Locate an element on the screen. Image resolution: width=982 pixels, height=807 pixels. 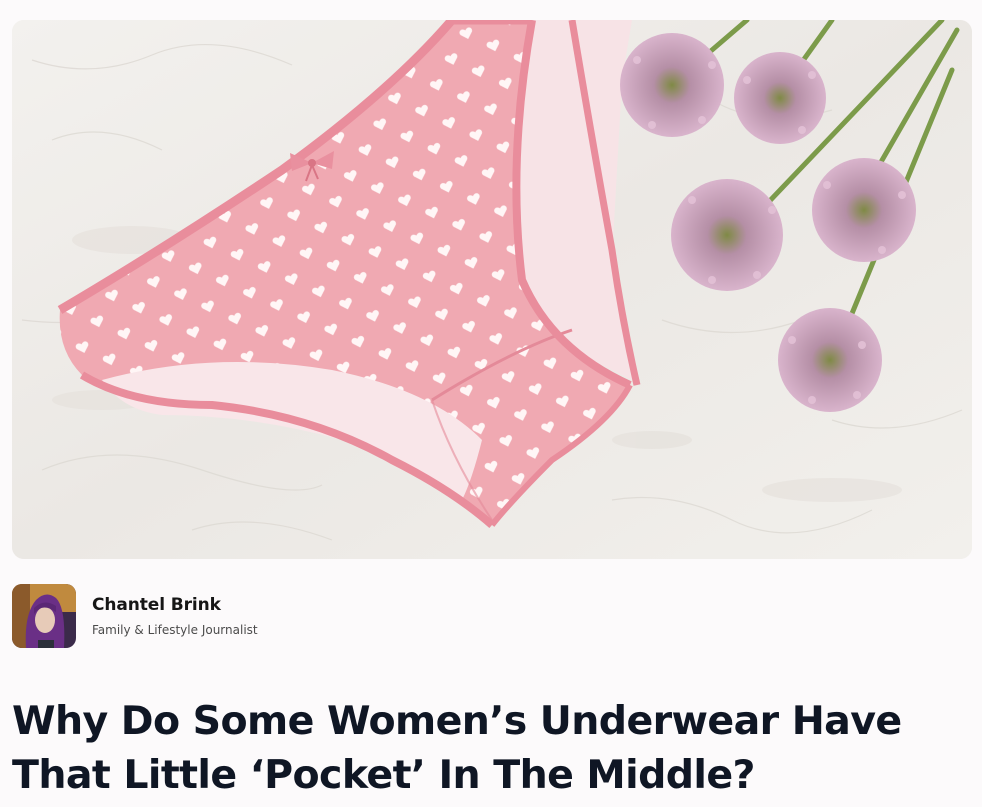
author-avatar is located at coordinates (44, 616).